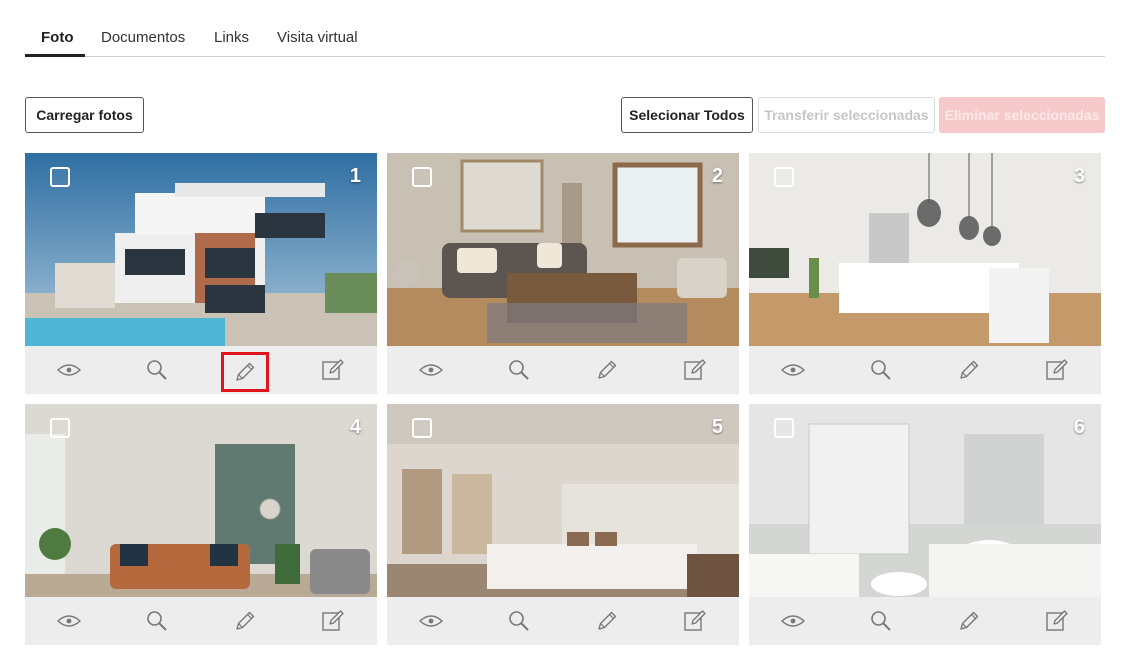 This screenshot has width=1127, height=654. I want to click on photo-number: 2, so click(717, 176).